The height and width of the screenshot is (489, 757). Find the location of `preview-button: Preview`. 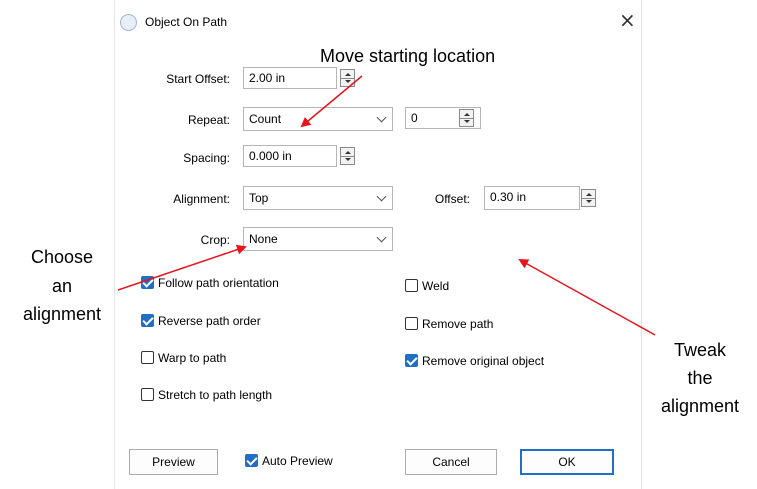

preview-button: Preview is located at coordinates (173, 462).